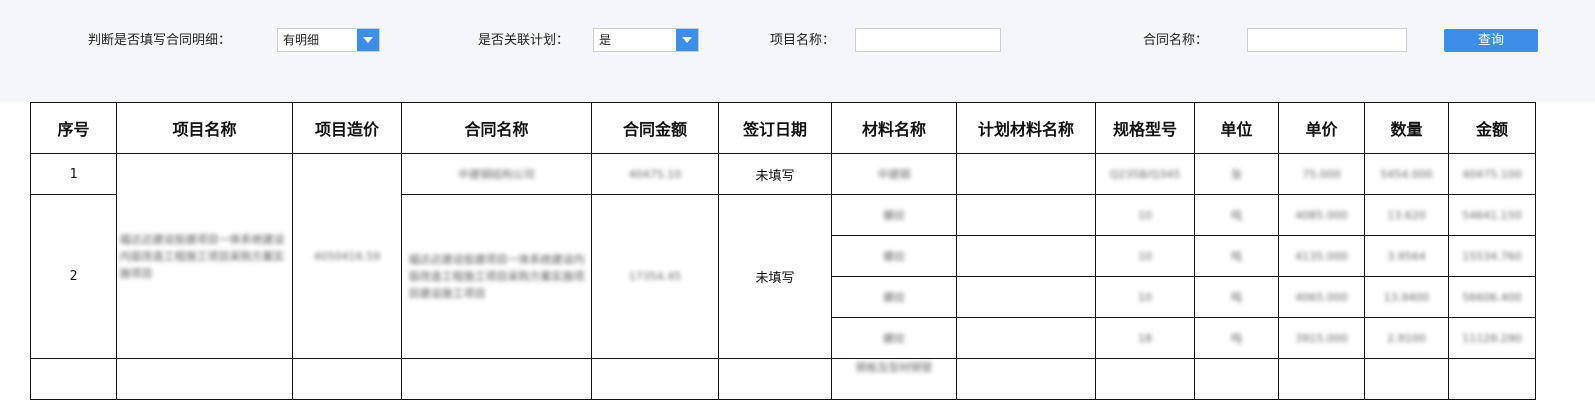 The image size is (1595, 400). Describe the element at coordinates (301, 40) in the screenshot. I see `detail-select-value: 有明细` at that location.